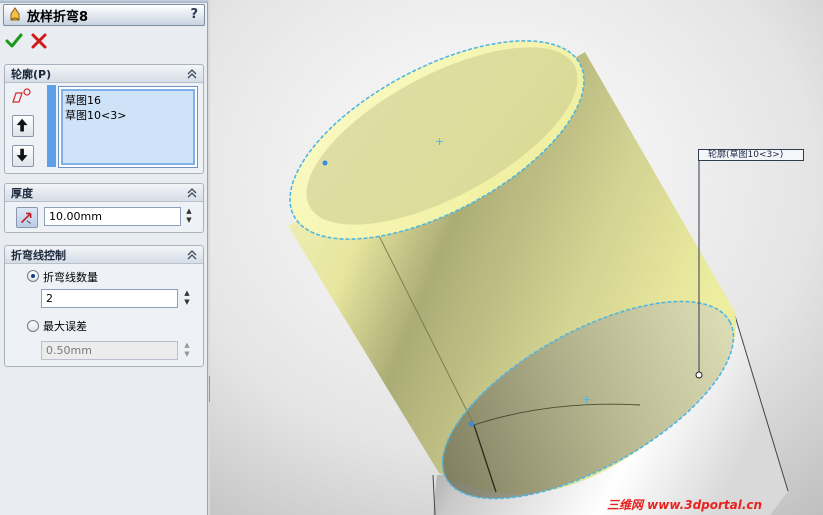 The image size is (823, 515). Describe the element at coordinates (685, 505) in the screenshot. I see `site-watermark: 三维网 www.3dportal.cn` at that location.